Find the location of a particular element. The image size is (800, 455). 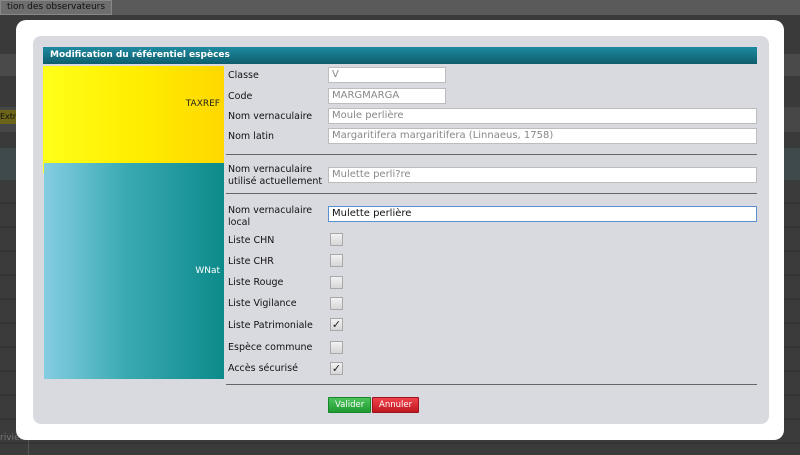

espece-commune-label: Espèce commune is located at coordinates (270, 347).